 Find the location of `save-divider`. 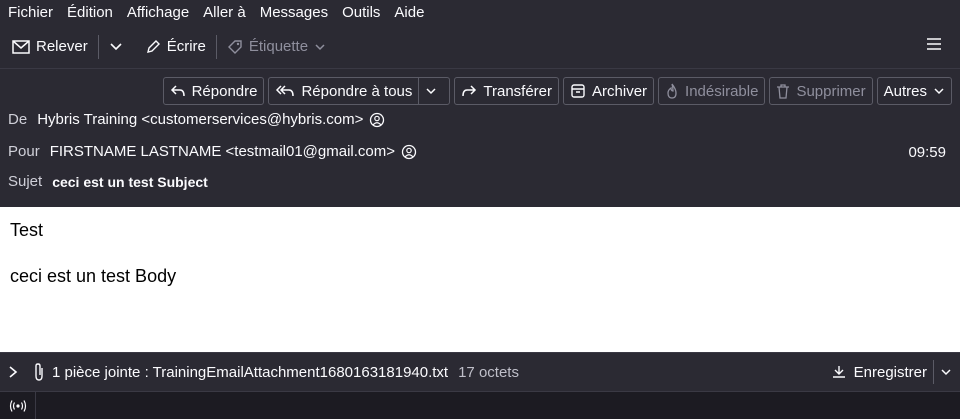

save-divider is located at coordinates (933, 372).